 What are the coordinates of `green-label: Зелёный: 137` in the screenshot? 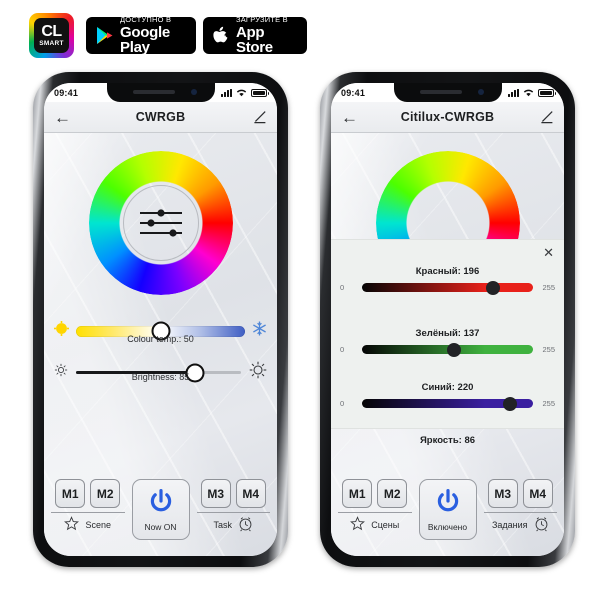 It's located at (447, 333).